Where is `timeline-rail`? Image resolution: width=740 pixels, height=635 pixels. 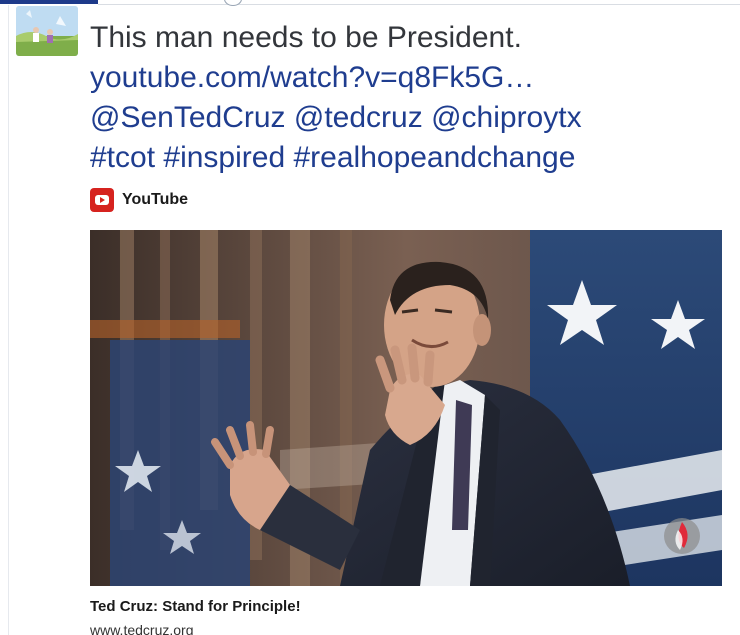
timeline-rail is located at coordinates (8, 320).